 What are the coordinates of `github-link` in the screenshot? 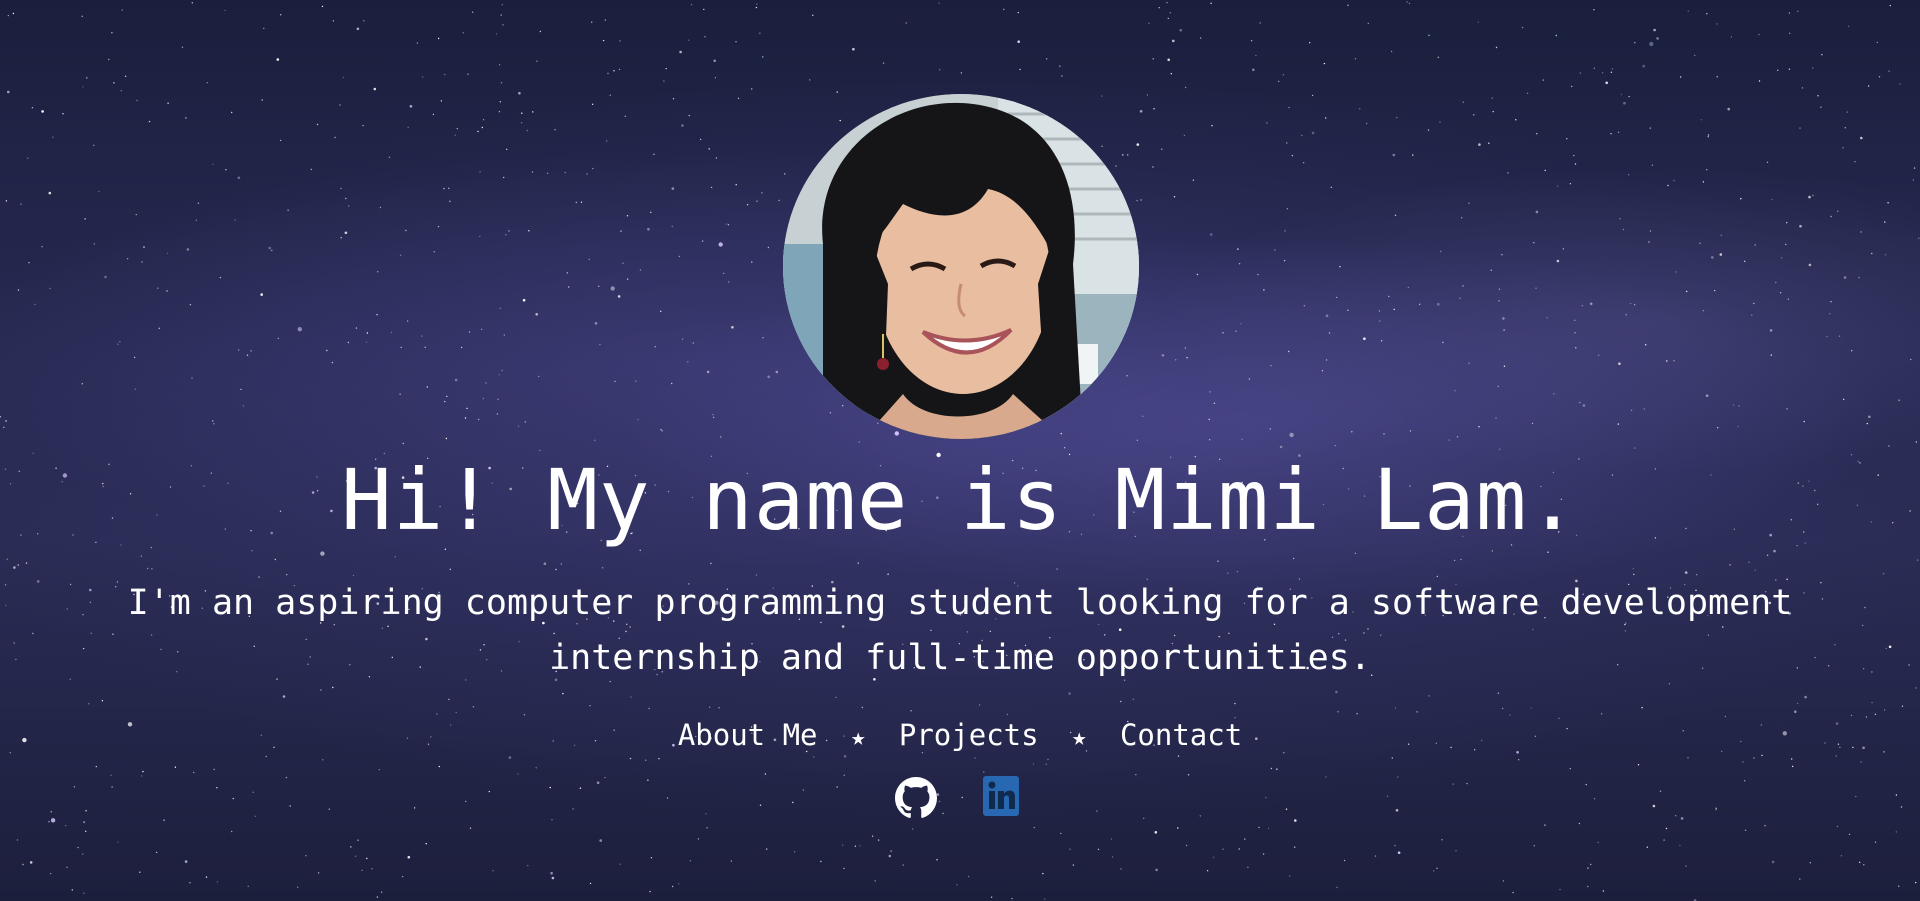 It's located at (916, 798).